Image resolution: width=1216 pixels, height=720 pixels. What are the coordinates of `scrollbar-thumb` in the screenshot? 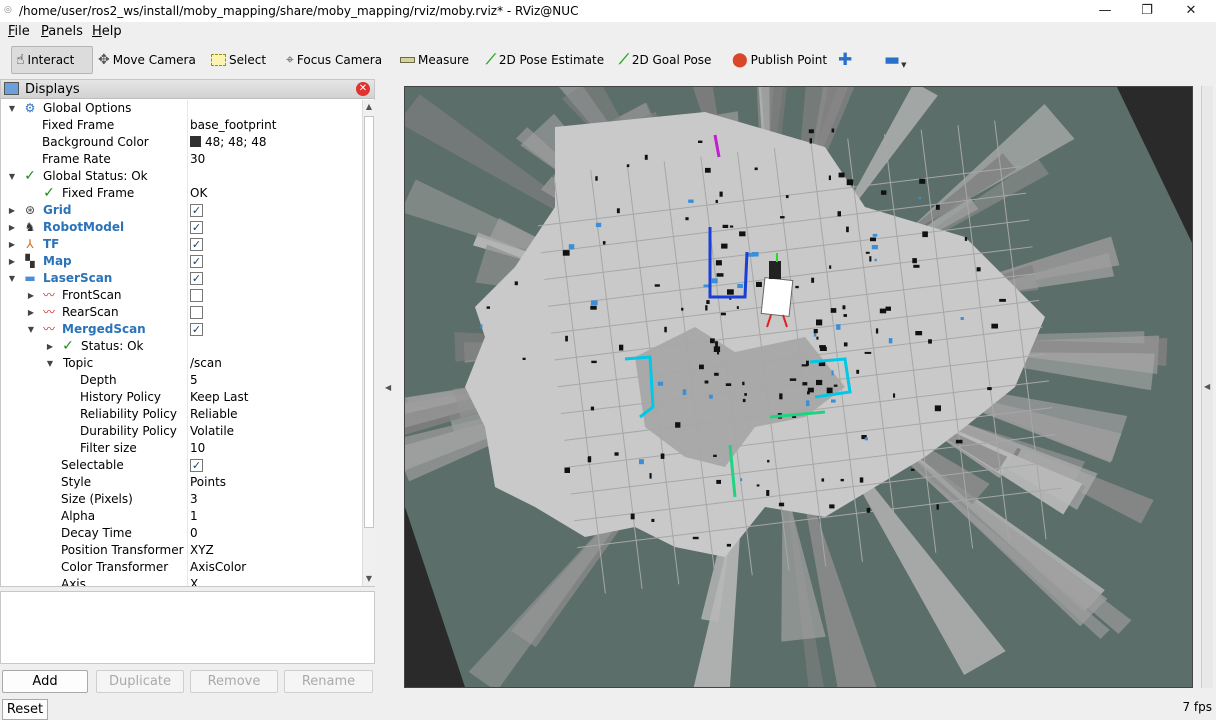 It's located at (369, 322).